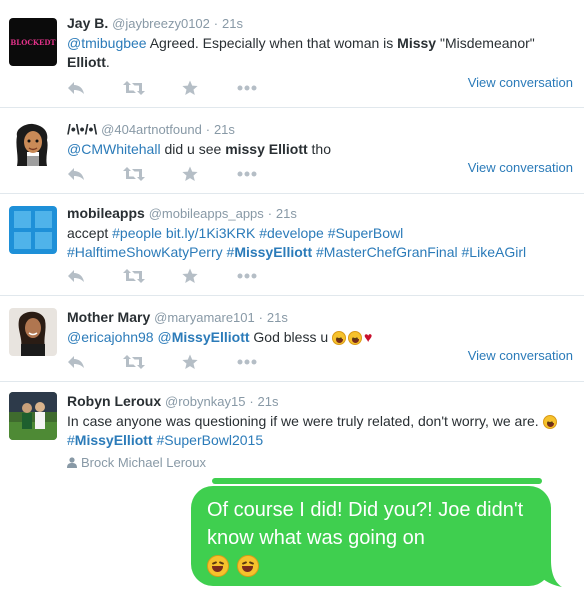 The width and height of the screenshot is (584, 590). What do you see at coordinates (82, 129) in the screenshot?
I see `fullname: /•\•/•\` at bounding box center [82, 129].